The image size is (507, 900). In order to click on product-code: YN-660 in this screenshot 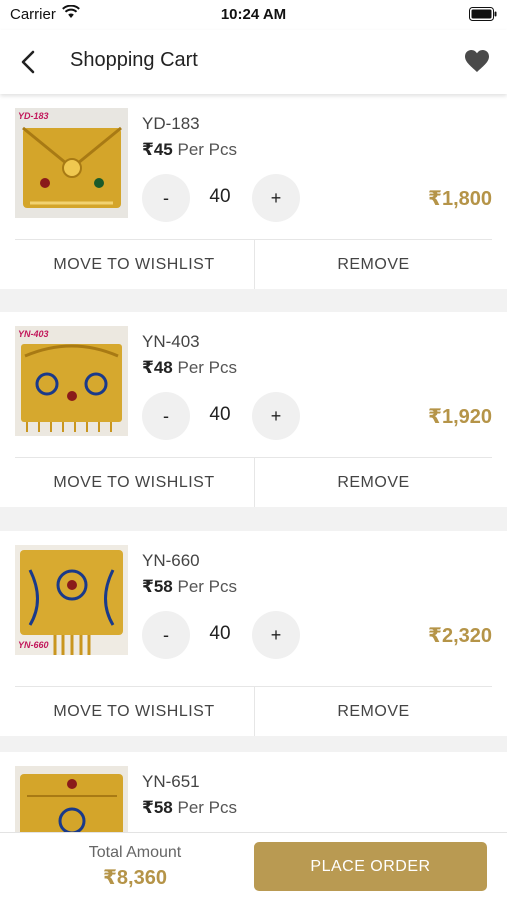, I will do `click(171, 560)`.